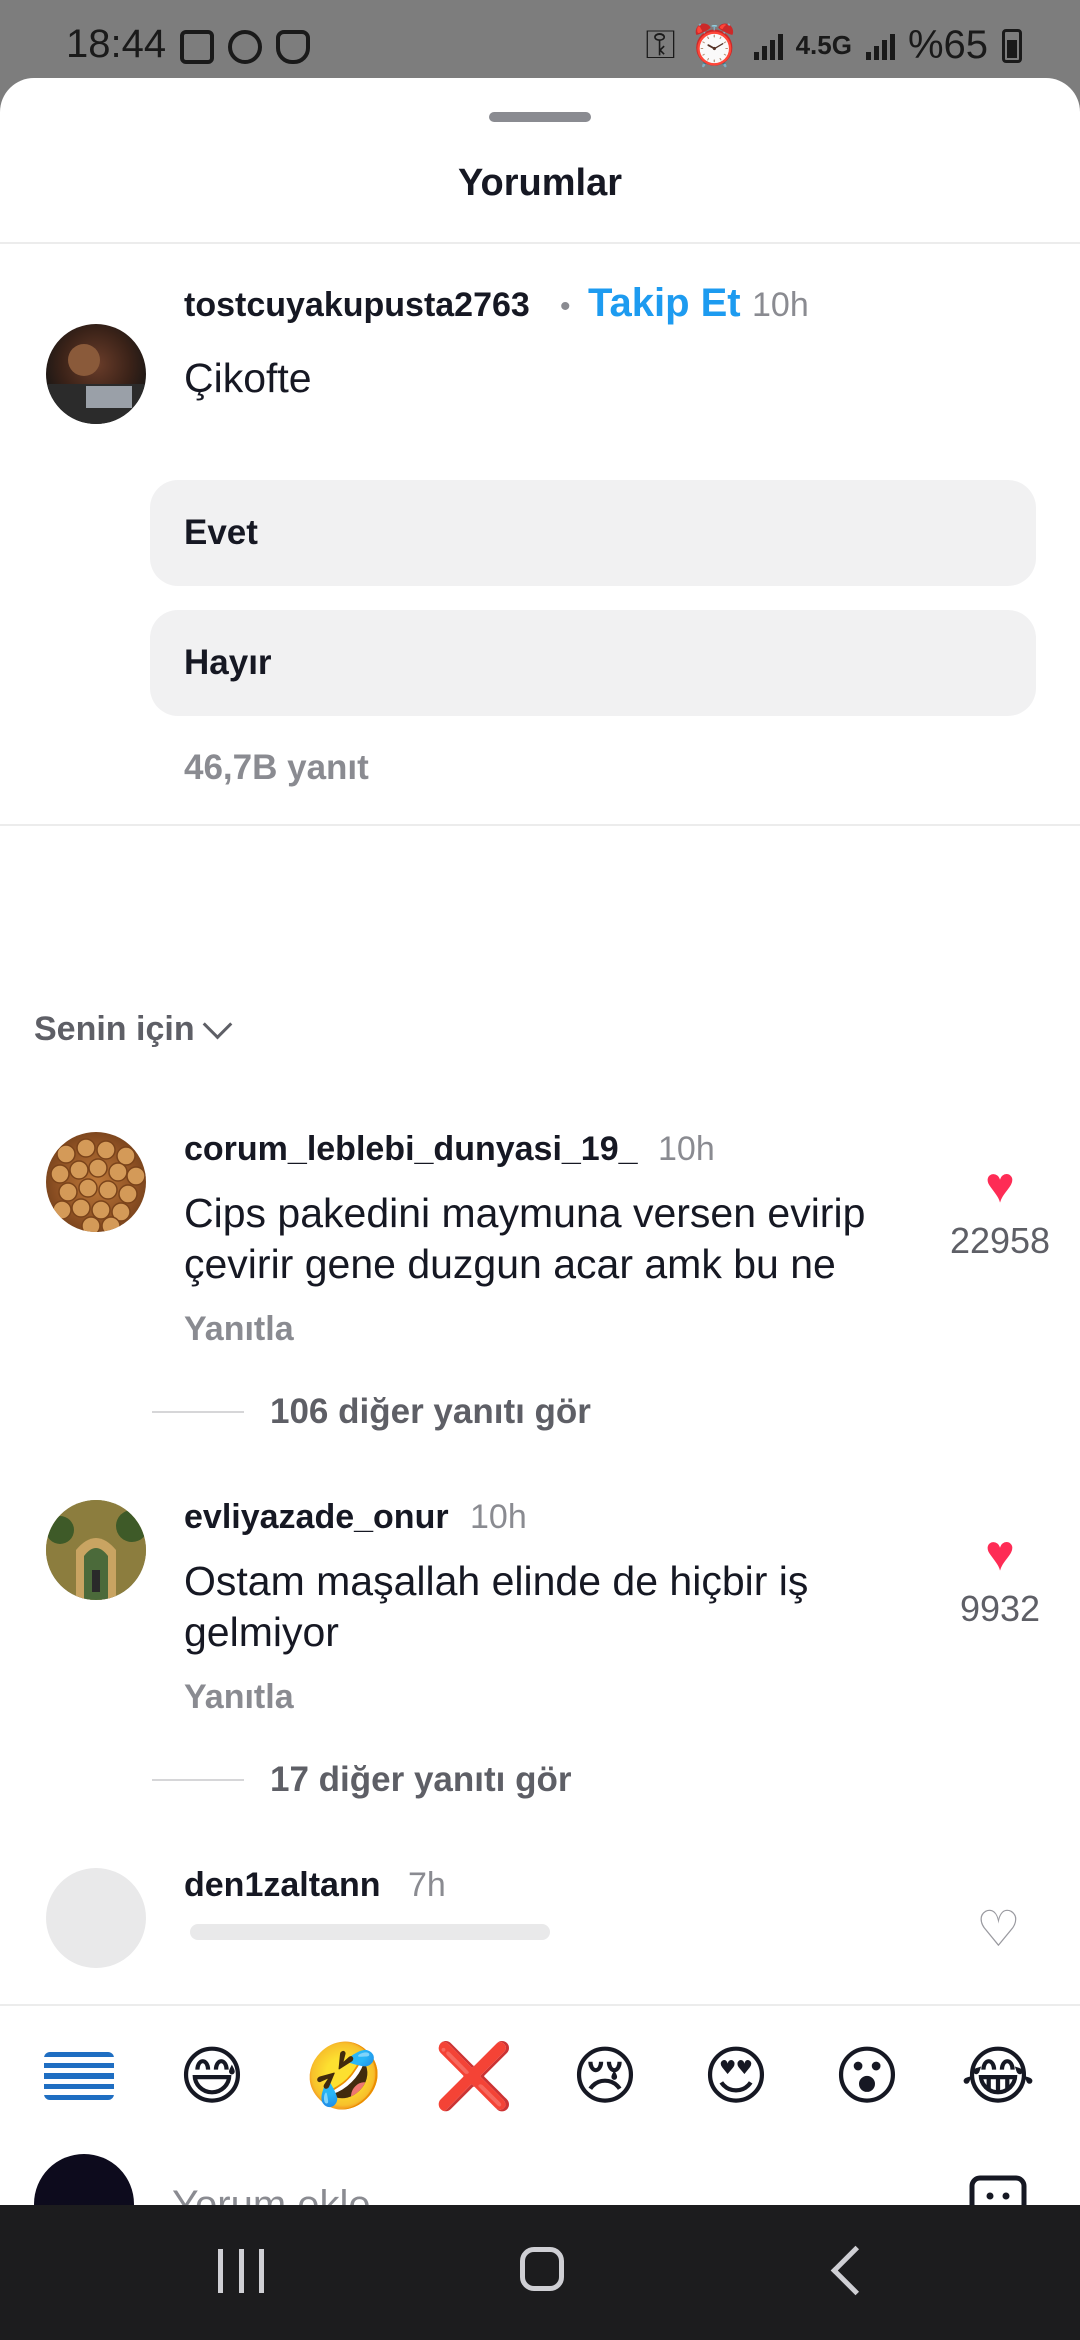  Describe the element at coordinates (421, 1779) in the screenshot. I see `view-more-replies-label: 17 diğer yanıtı gör` at that location.